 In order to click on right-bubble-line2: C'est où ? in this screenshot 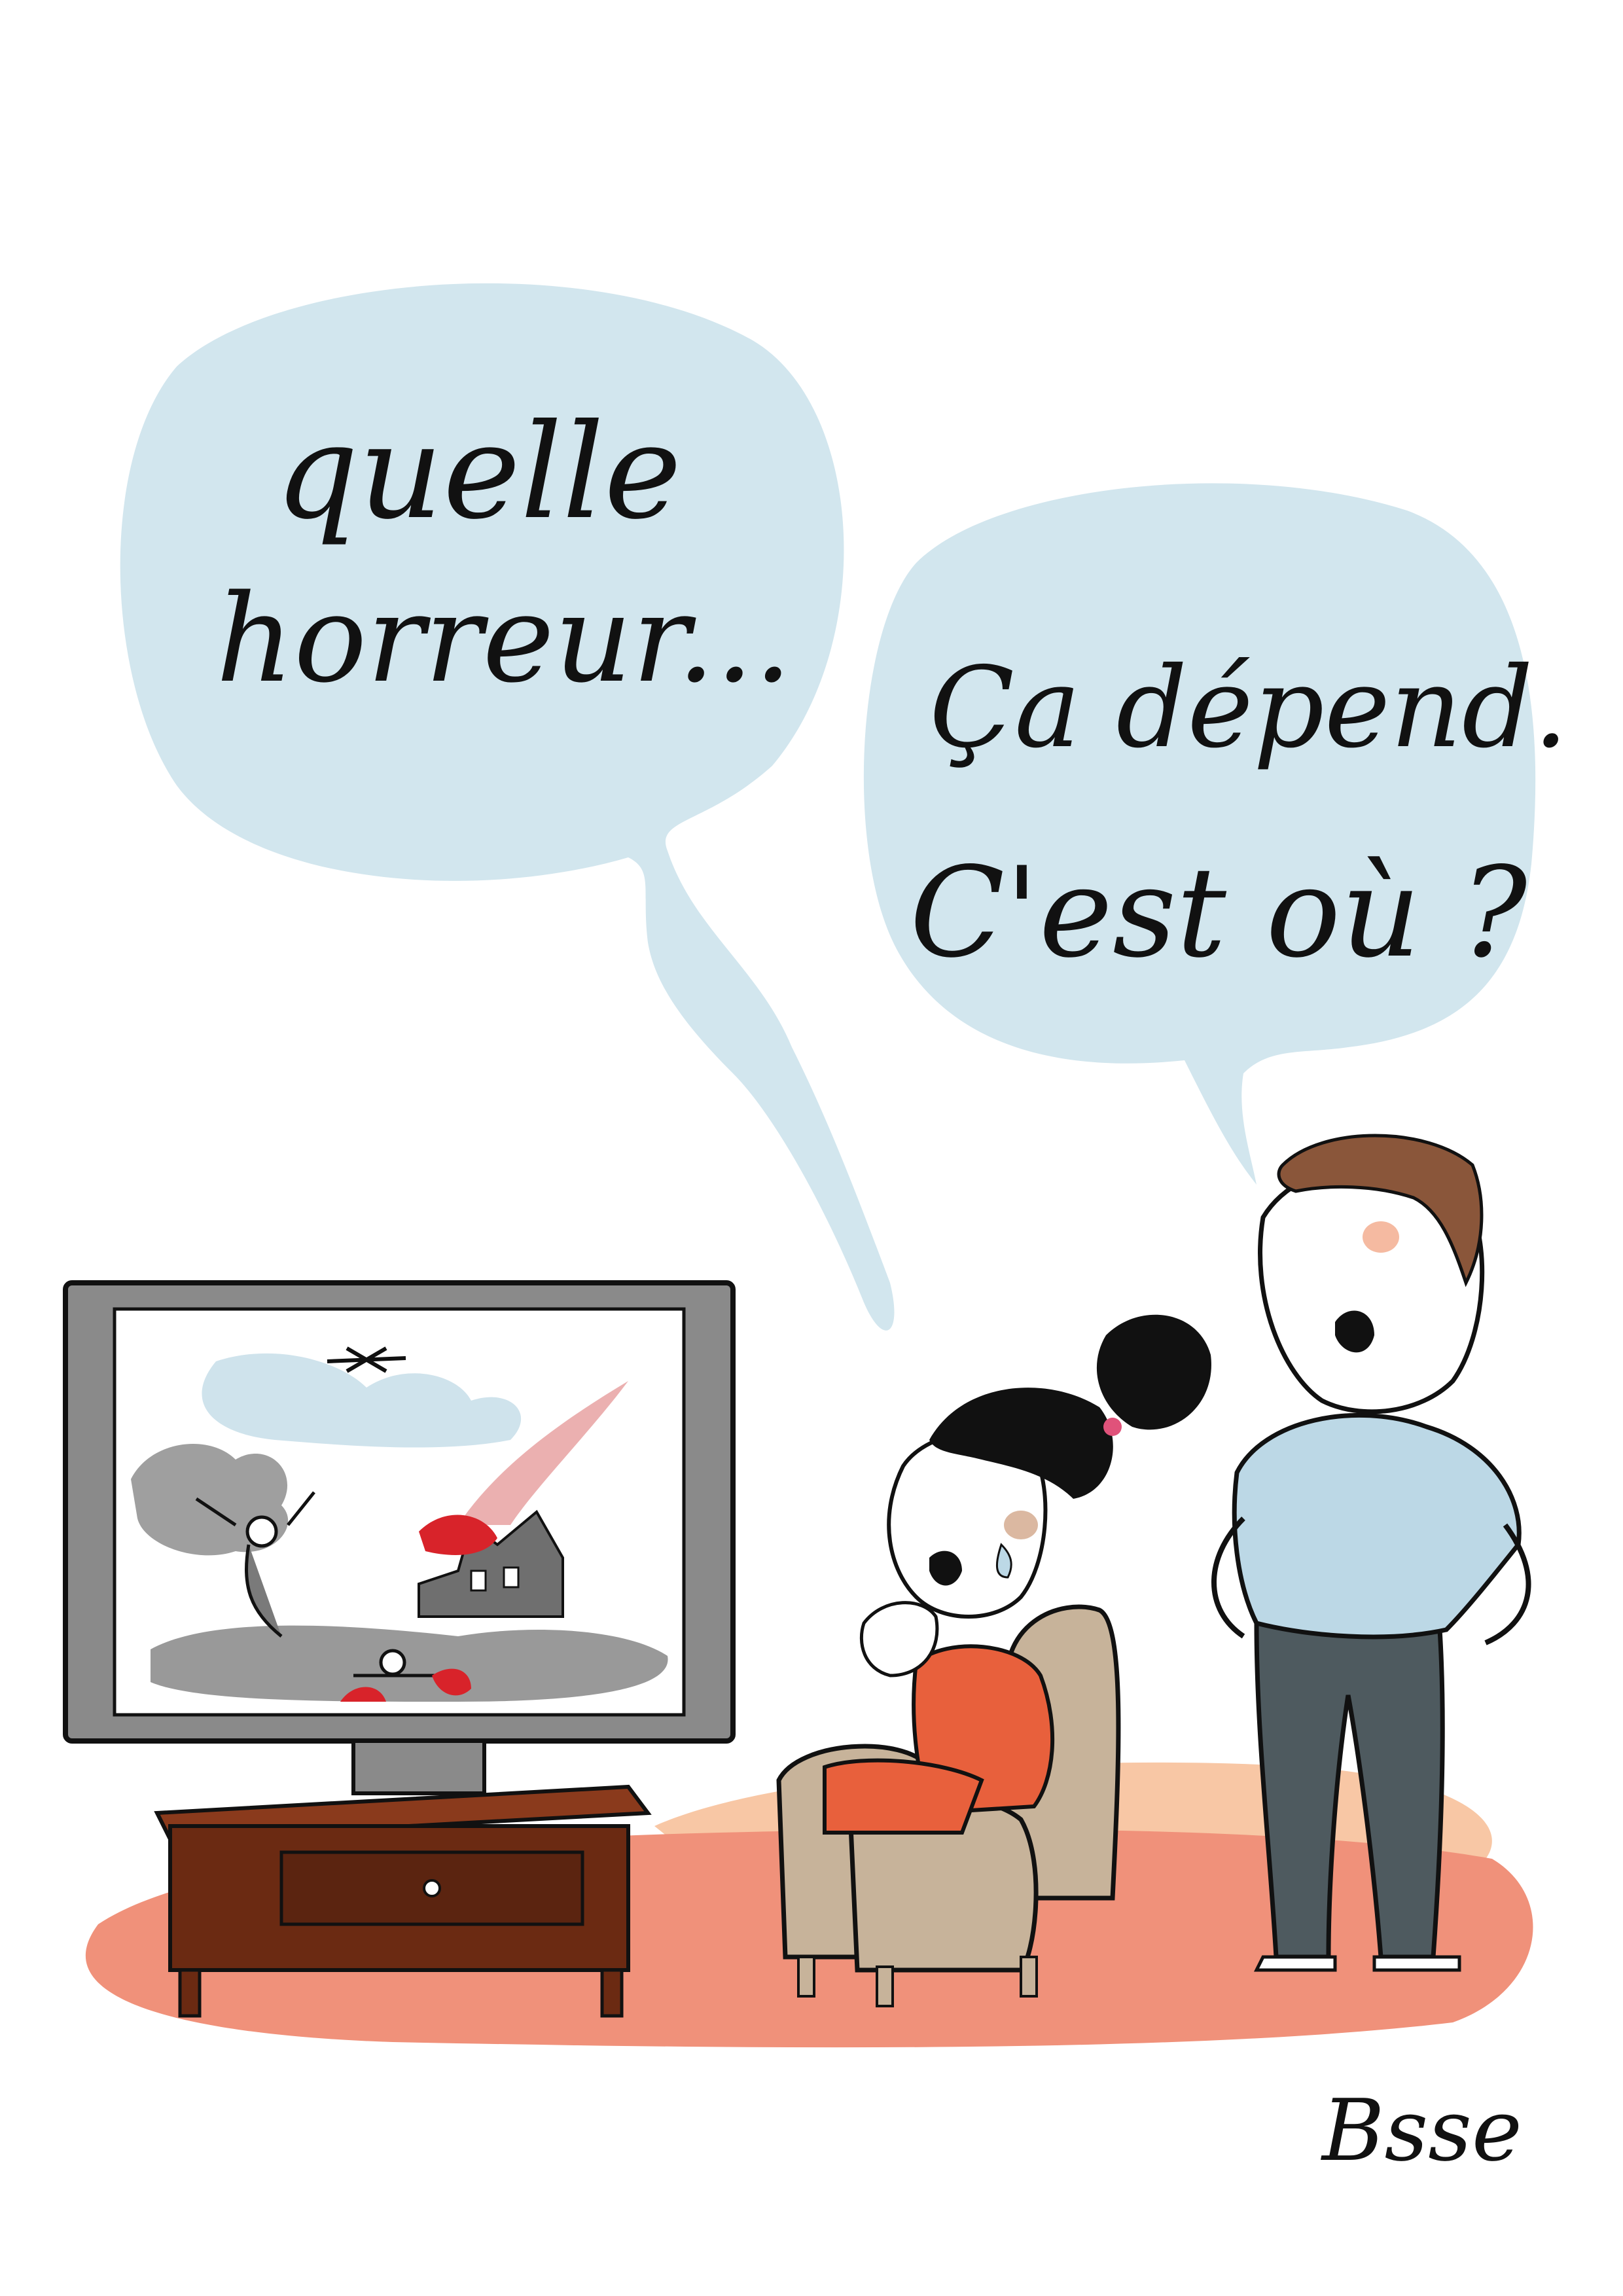, I will do `click(1218, 912)`.